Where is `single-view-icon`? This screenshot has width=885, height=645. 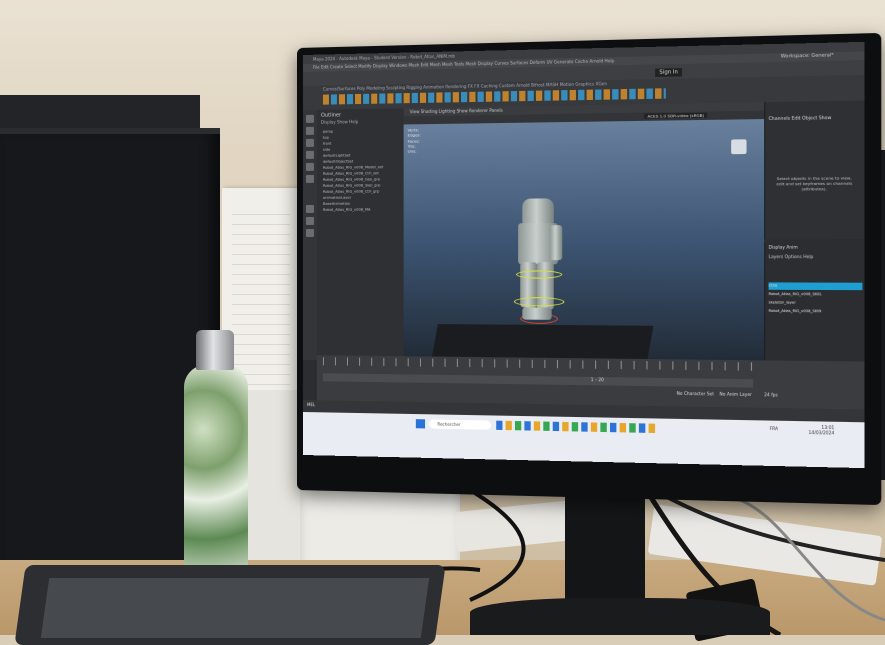 single-view-icon is located at coordinates (309, 208).